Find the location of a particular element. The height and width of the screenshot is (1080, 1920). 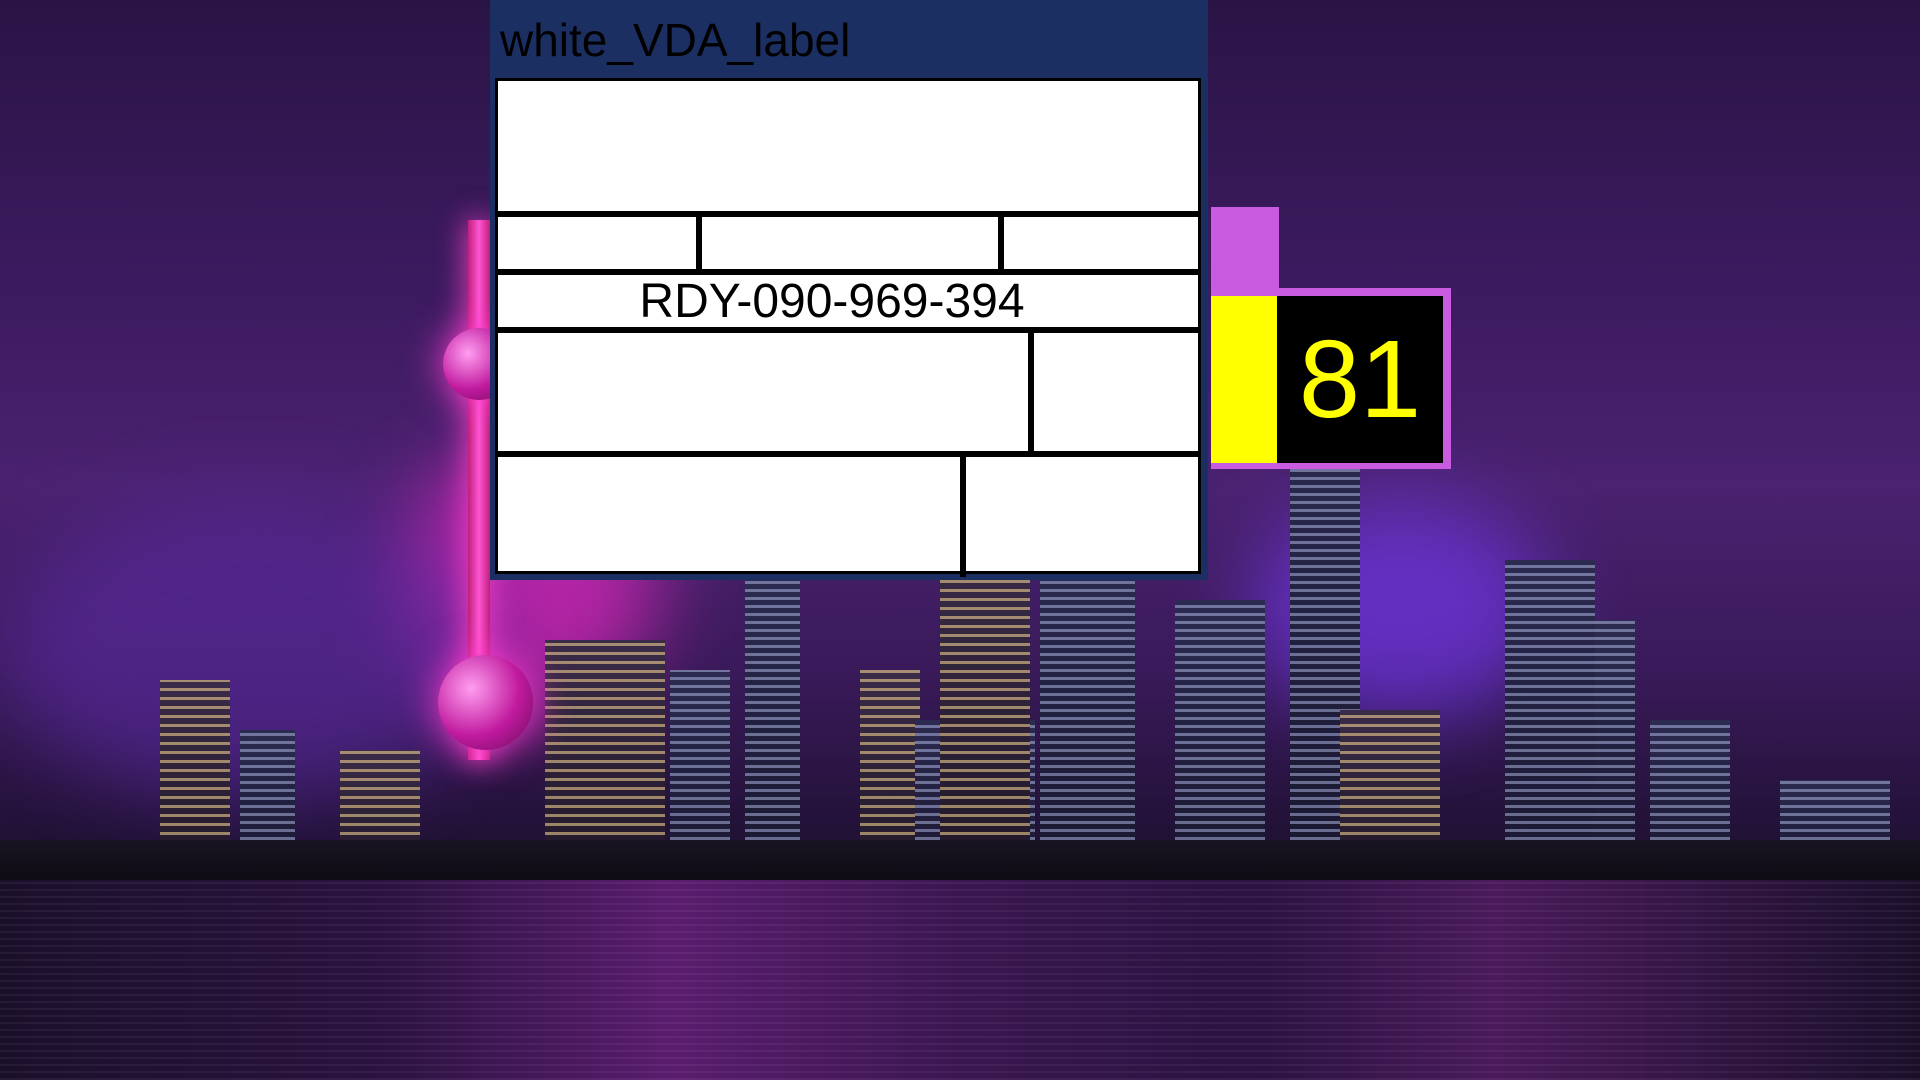

badge-number-box: 81 is located at coordinates (1360, 379).